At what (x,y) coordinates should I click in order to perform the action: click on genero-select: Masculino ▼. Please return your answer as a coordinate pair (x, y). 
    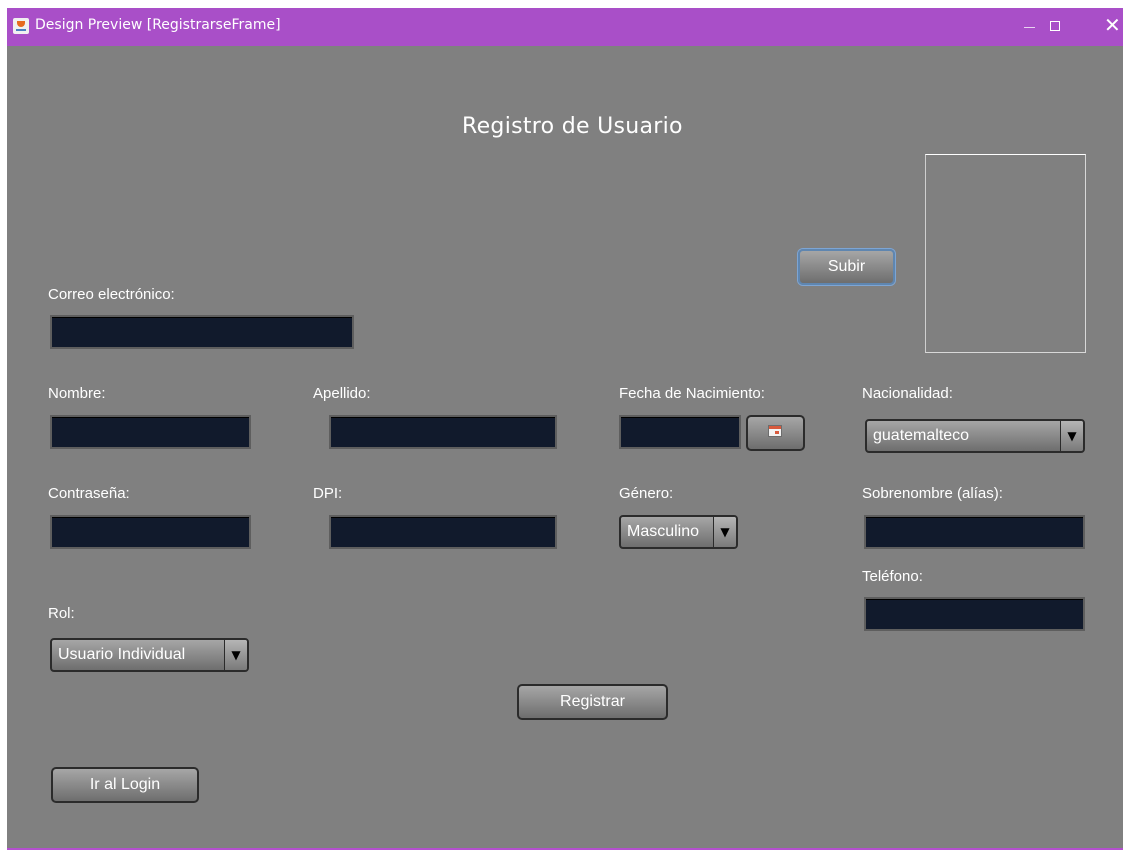
    Looking at the image, I should click on (678, 532).